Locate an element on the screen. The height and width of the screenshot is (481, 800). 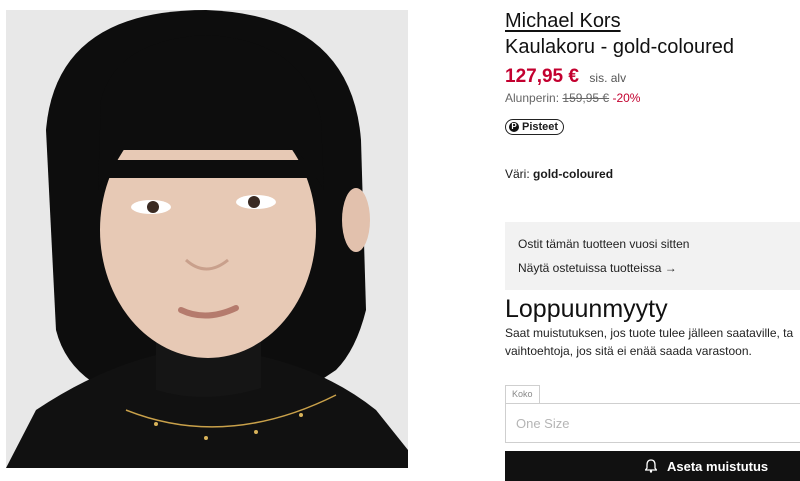
set-reminder-button: Aseta muistutus is located at coordinates (652, 466).